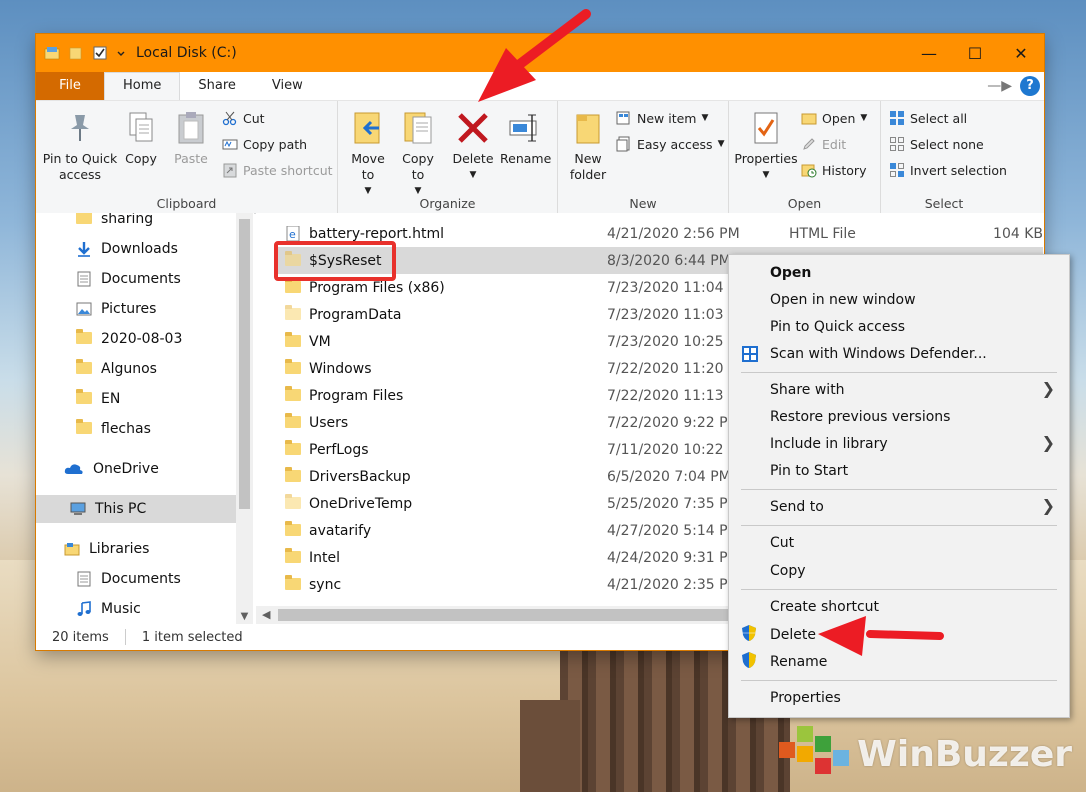  Describe the element at coordinates (964, 754) in the screenshot. I see `watermark-text: WinBuzzer` at that location.